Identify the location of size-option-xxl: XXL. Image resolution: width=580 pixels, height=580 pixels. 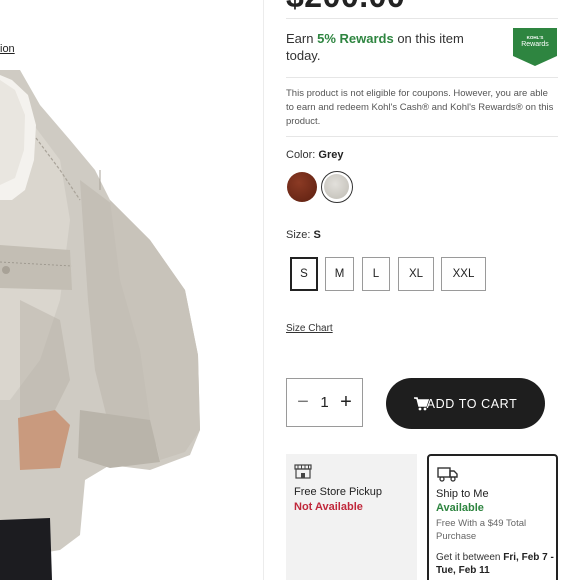
(463, 274).